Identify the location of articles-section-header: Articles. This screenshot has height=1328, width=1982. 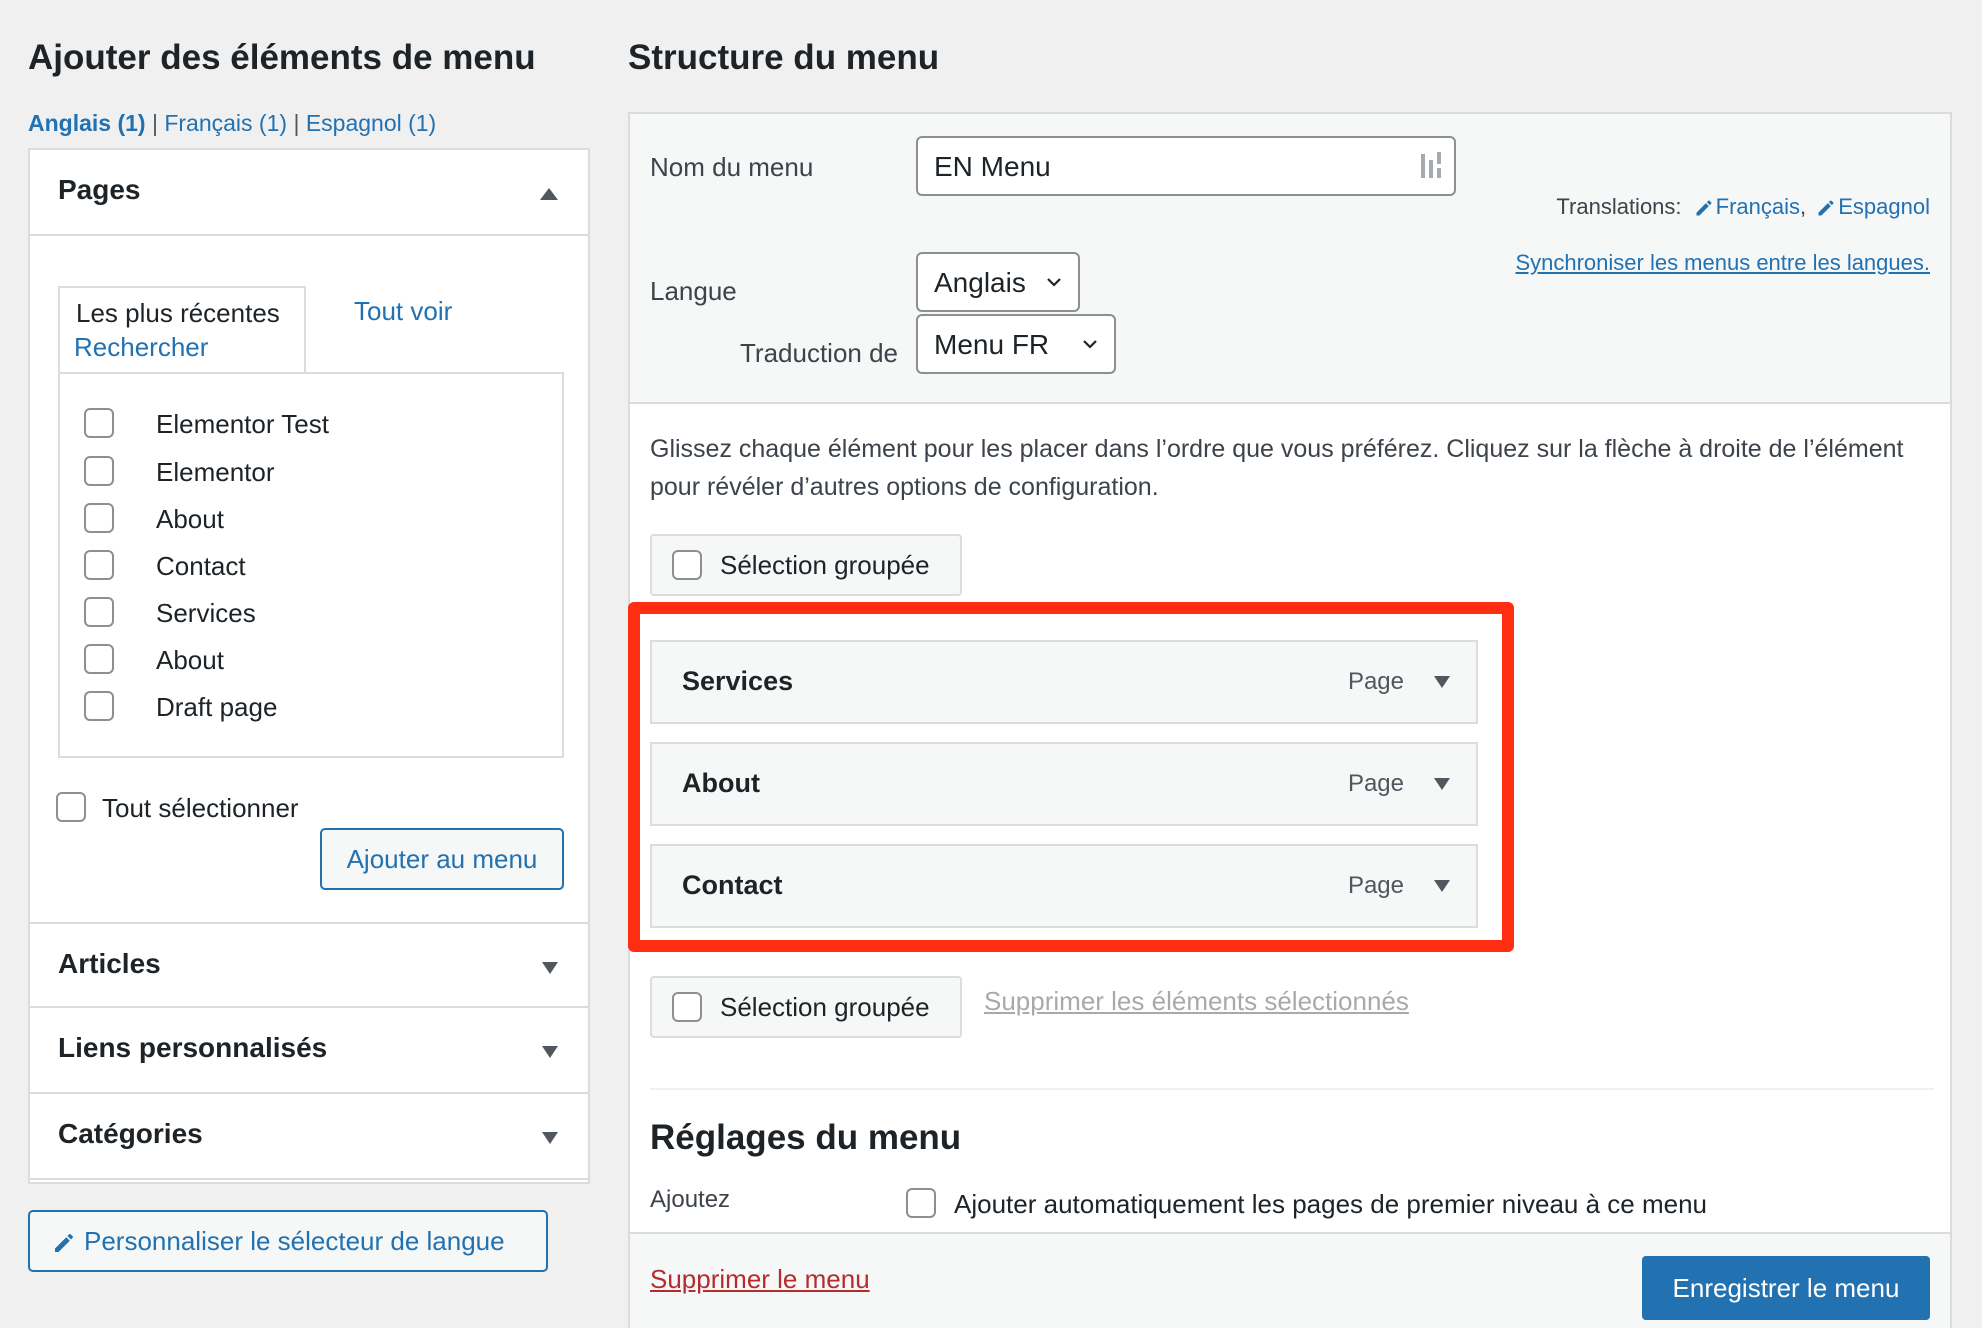
(309, 965).